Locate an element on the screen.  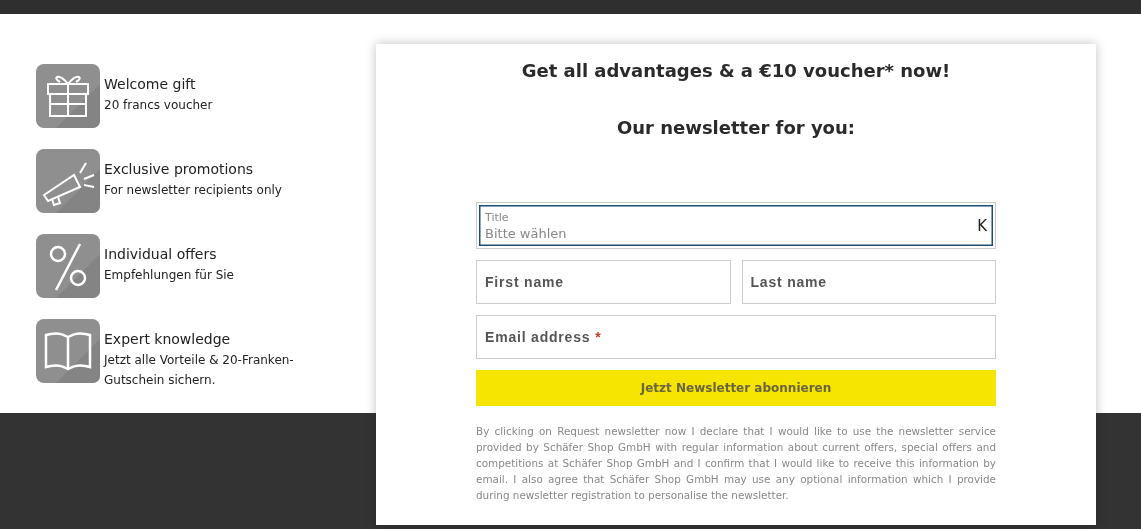
megaphone-icon is located at coordinates (68, 181).